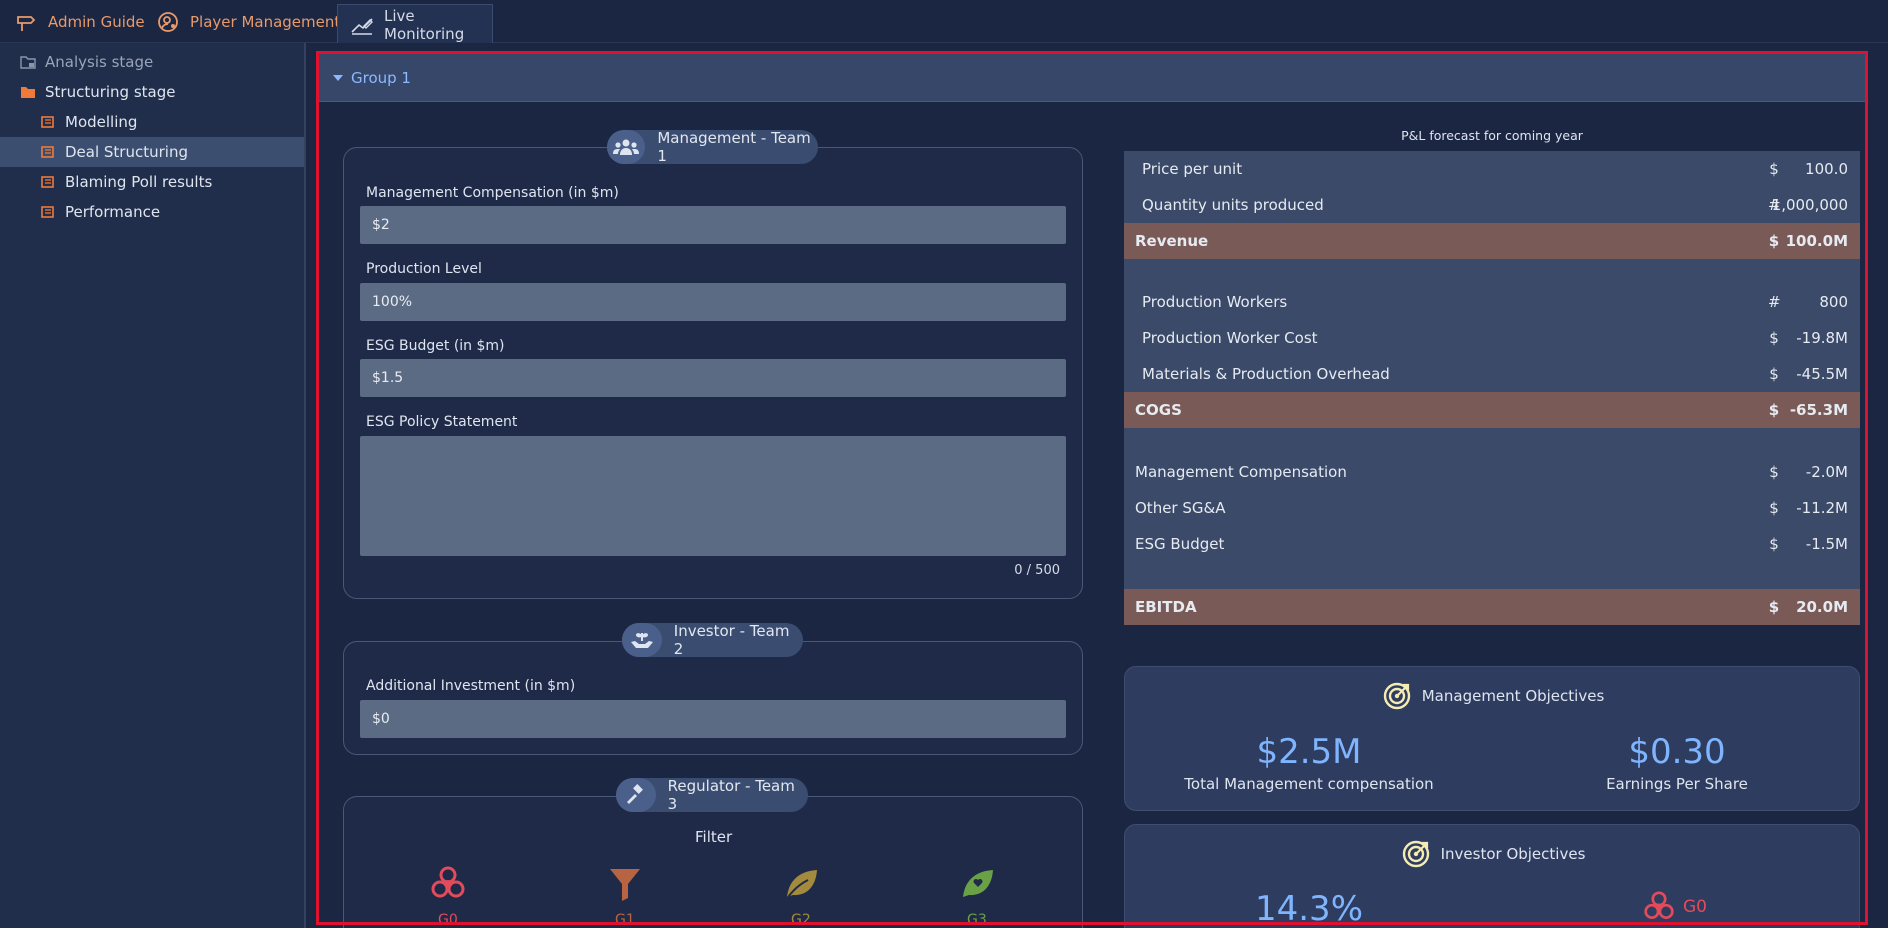  Describe the element at coordinates (1809, 205) in the screenshot. I see `row-value: 1,000,000` at that location.